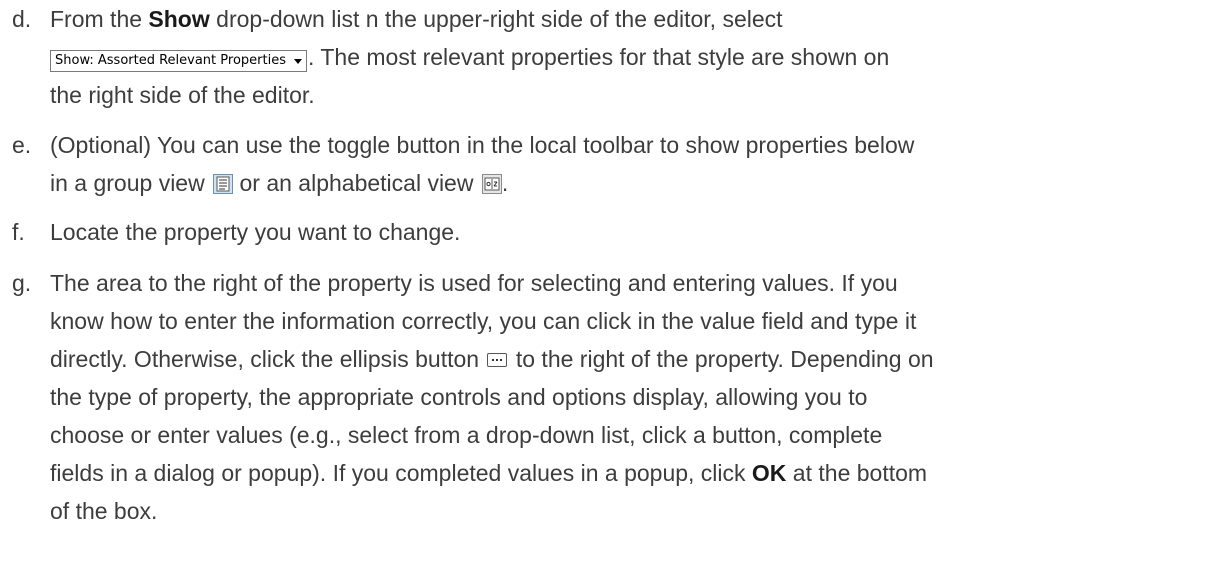 Image resolution: width=1220 pixels, height=587 pixels. I want to click on dropdown-label: Show: Assorted Relevant Properties, so click(170, 60).